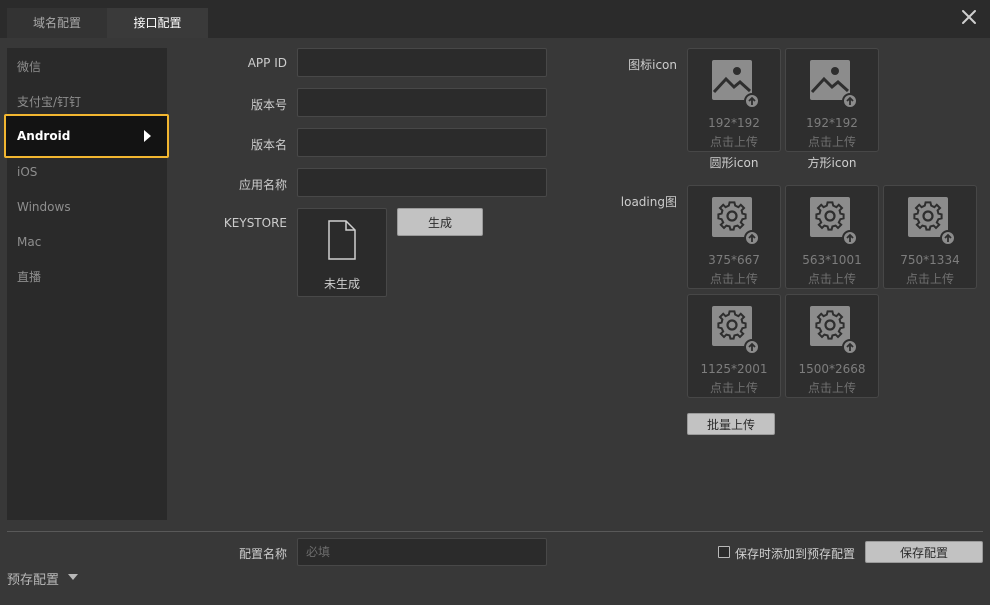 This screenshot has height=605, width=990. Describe the element at coordinates (724, 552) in the screenshot. I see `save-to-preset-checkbox` at that location.